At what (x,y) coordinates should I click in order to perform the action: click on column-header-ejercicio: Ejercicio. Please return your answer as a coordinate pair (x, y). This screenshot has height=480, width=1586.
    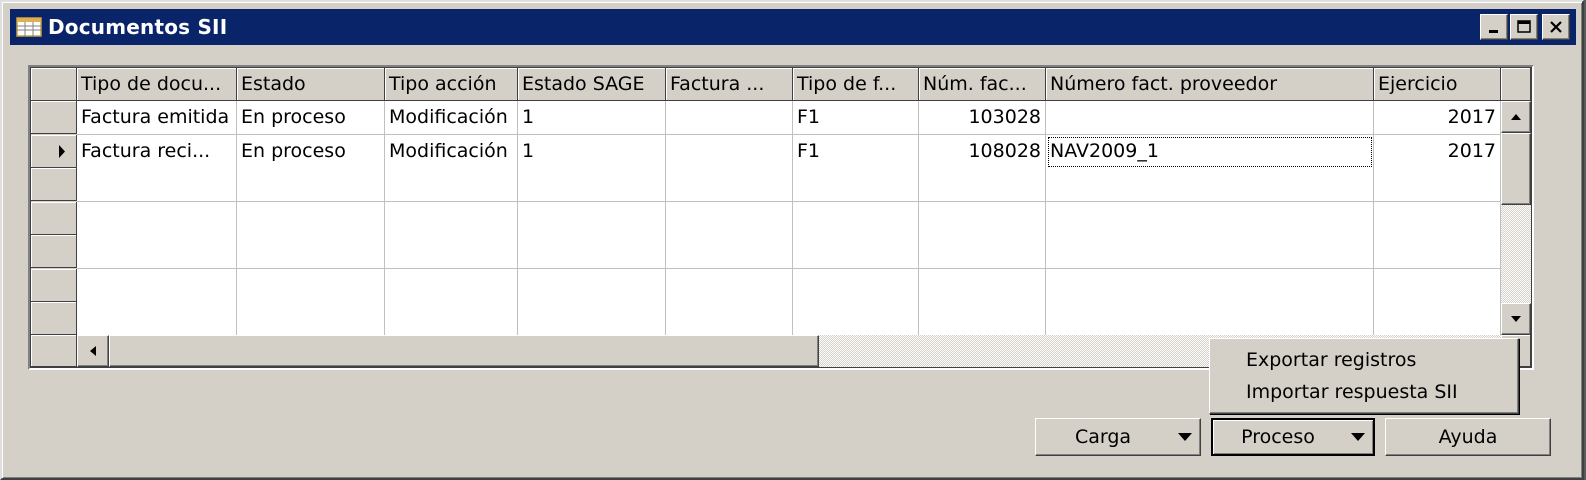
    Looking at the image, I should click on (1437, 84).